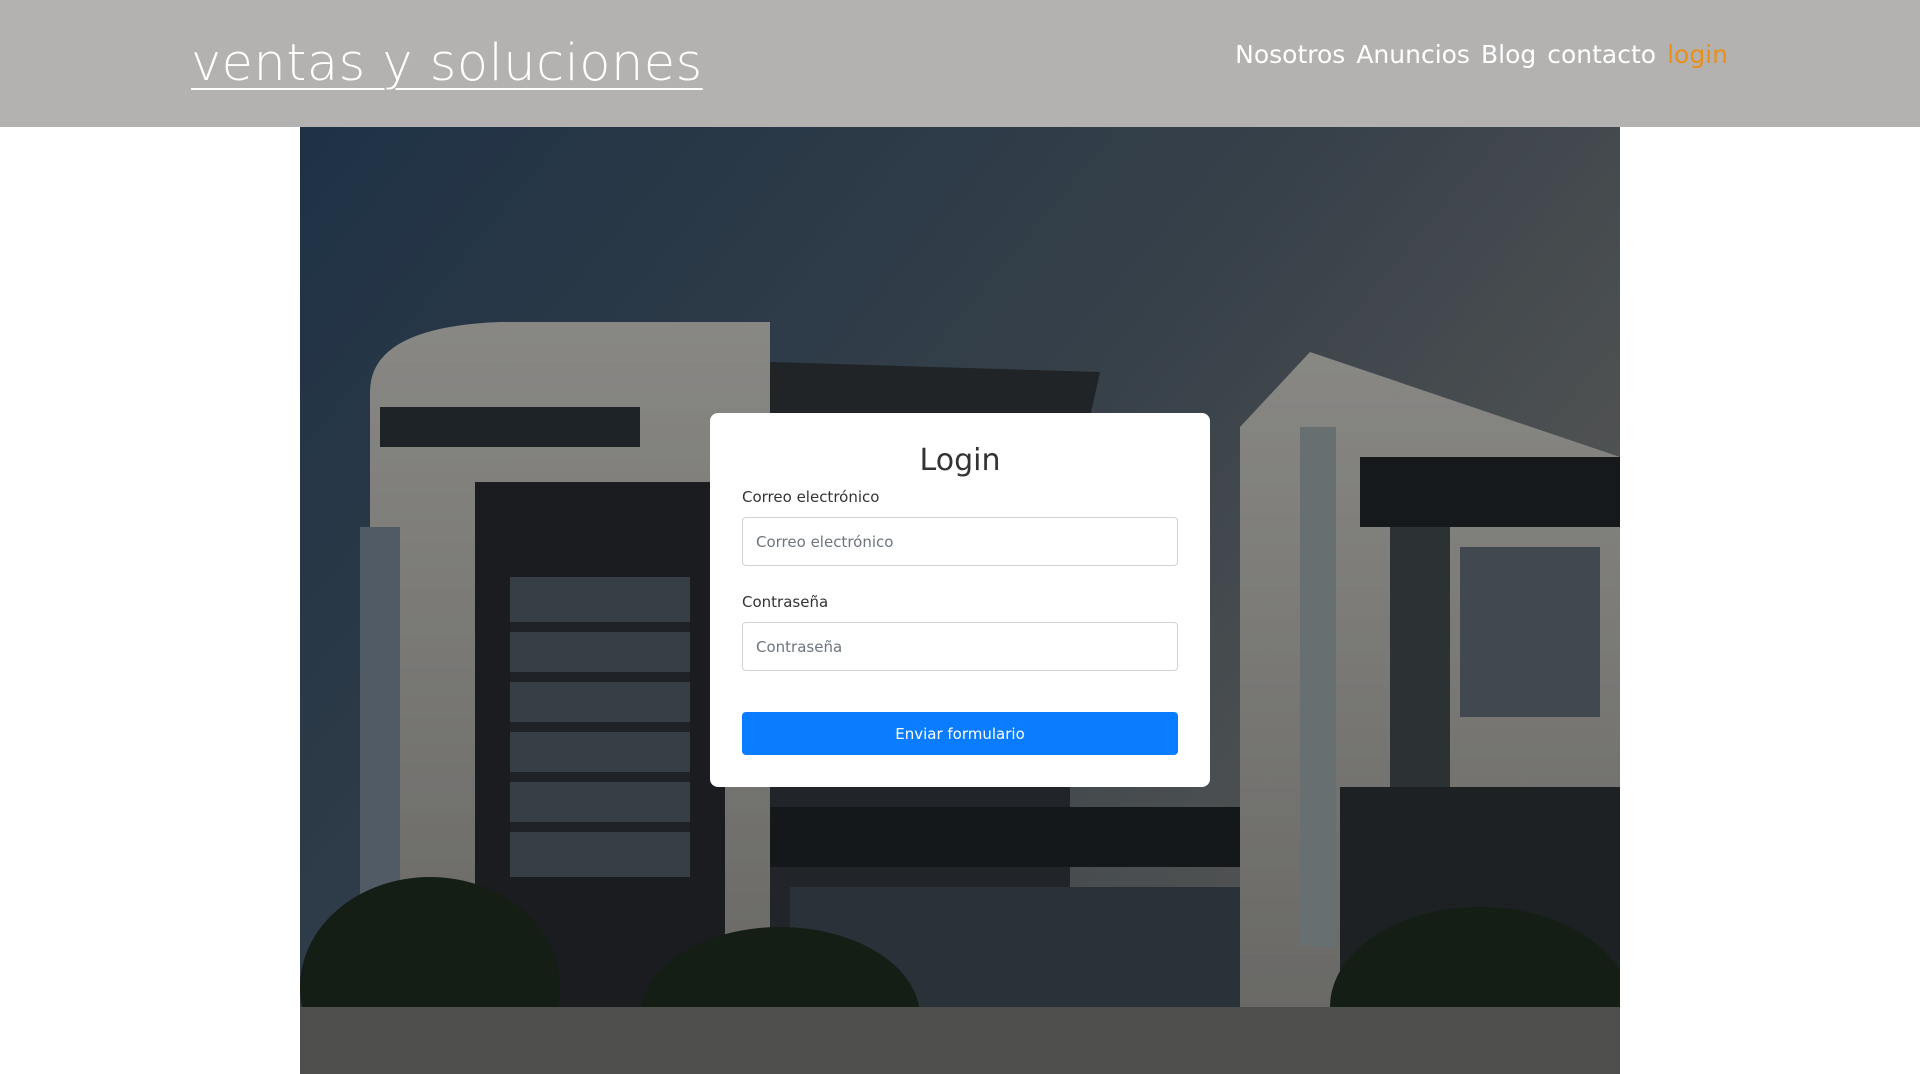 The height and width of the screenshot is (1074, 1920). What do you see at coordinates (1508, 54) in the screenshot?
I see `nav-link-blog: Blog` at bounding box center [1508, 54].